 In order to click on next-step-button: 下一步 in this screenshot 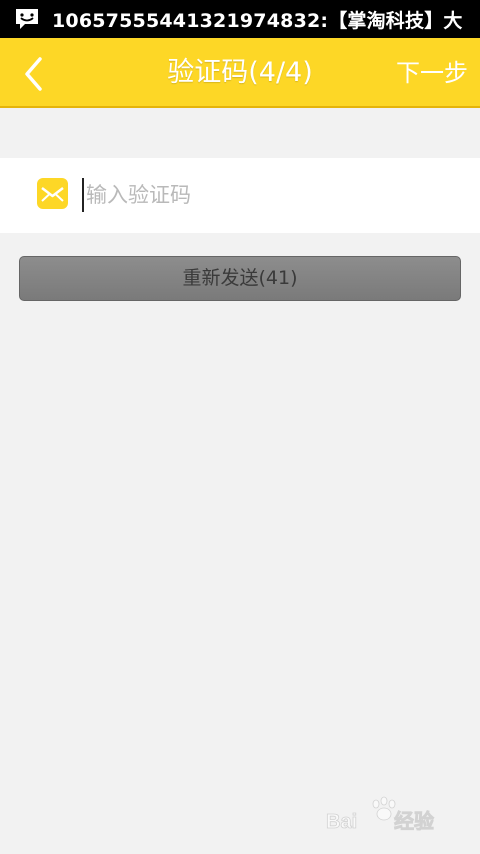, I will do `click(432, 73)`.